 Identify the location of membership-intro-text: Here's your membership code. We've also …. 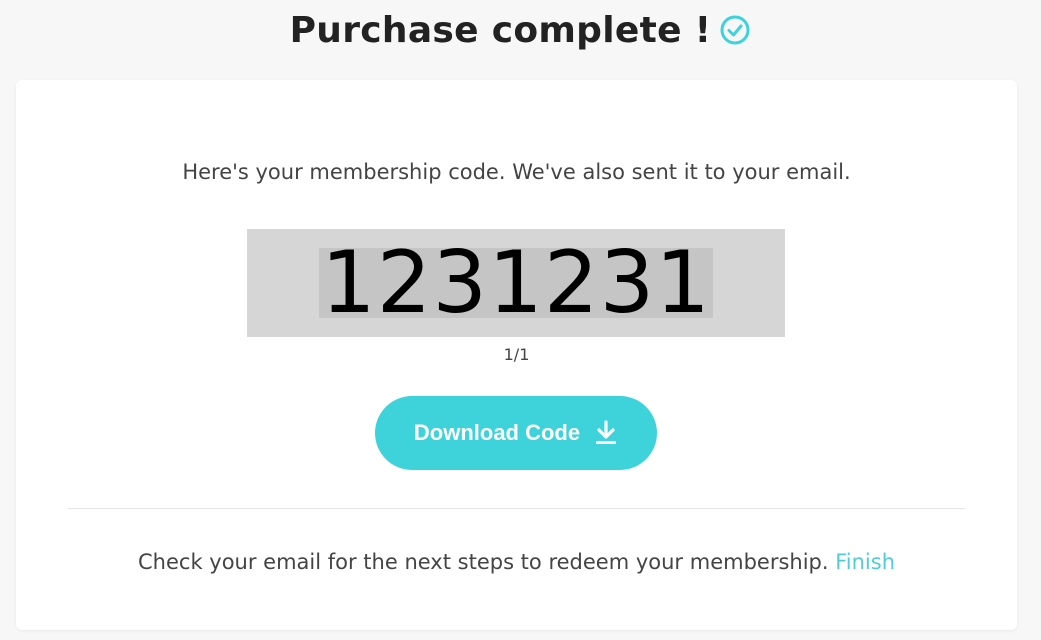
(516, 172).